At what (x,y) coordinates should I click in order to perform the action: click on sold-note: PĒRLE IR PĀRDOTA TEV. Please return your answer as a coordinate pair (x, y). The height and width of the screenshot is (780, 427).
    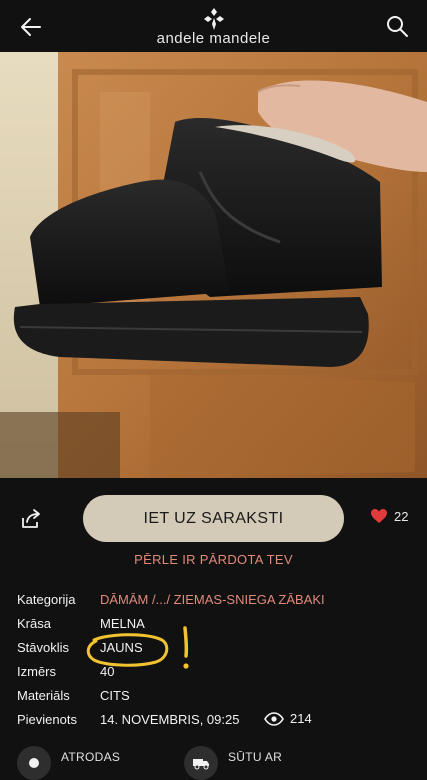
    Looking at the image, I should click on (213, 559).